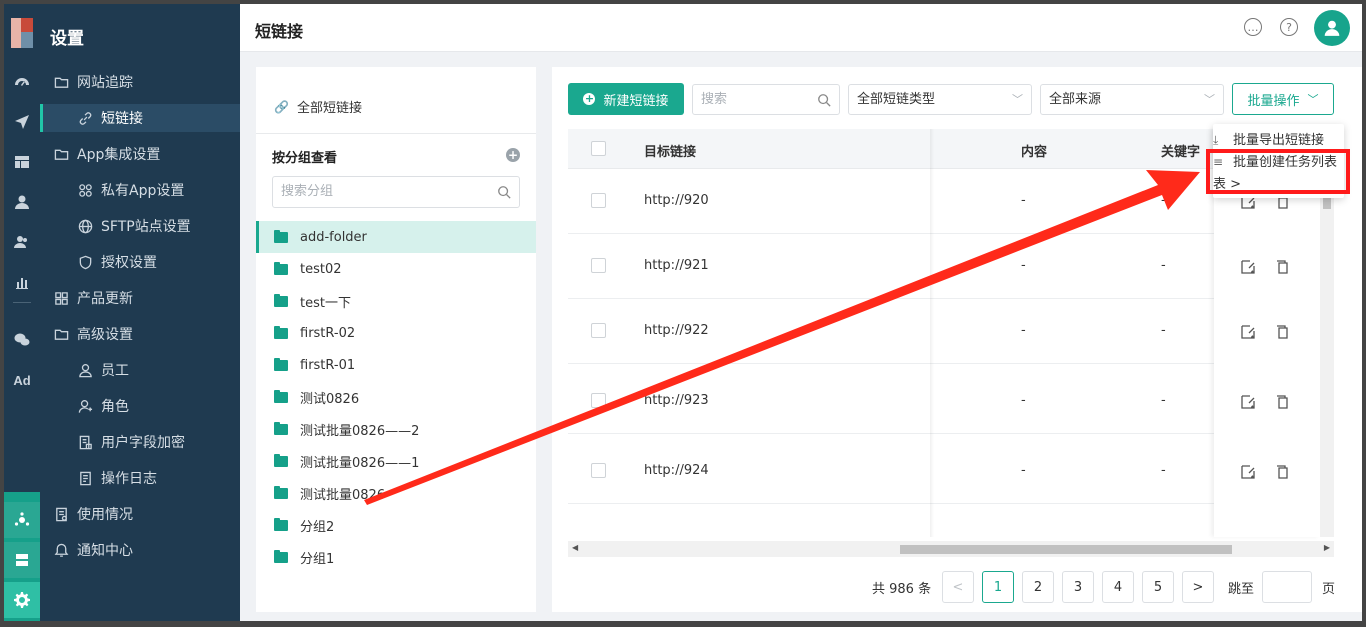 The height and width of the screenshot is (627, 1366). Describe the element at coordinates (140, 262) in the screenshot. I see `menu-item-authorization: 授权设置` at that location.